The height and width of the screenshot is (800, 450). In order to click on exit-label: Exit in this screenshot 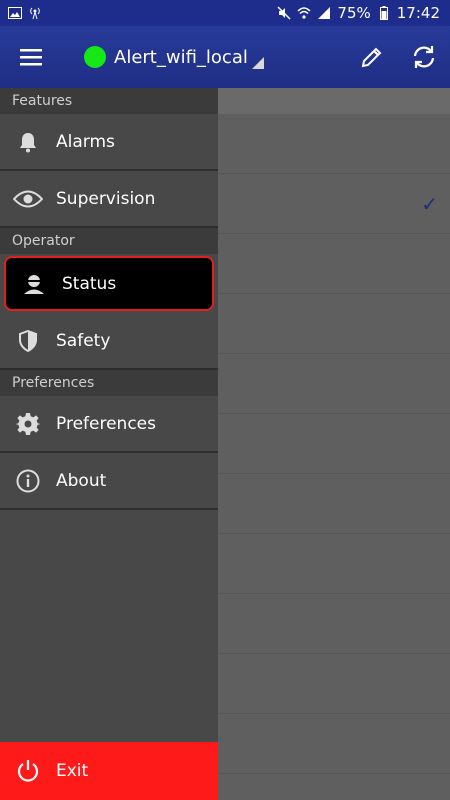, I will do `click(72, 771)`.